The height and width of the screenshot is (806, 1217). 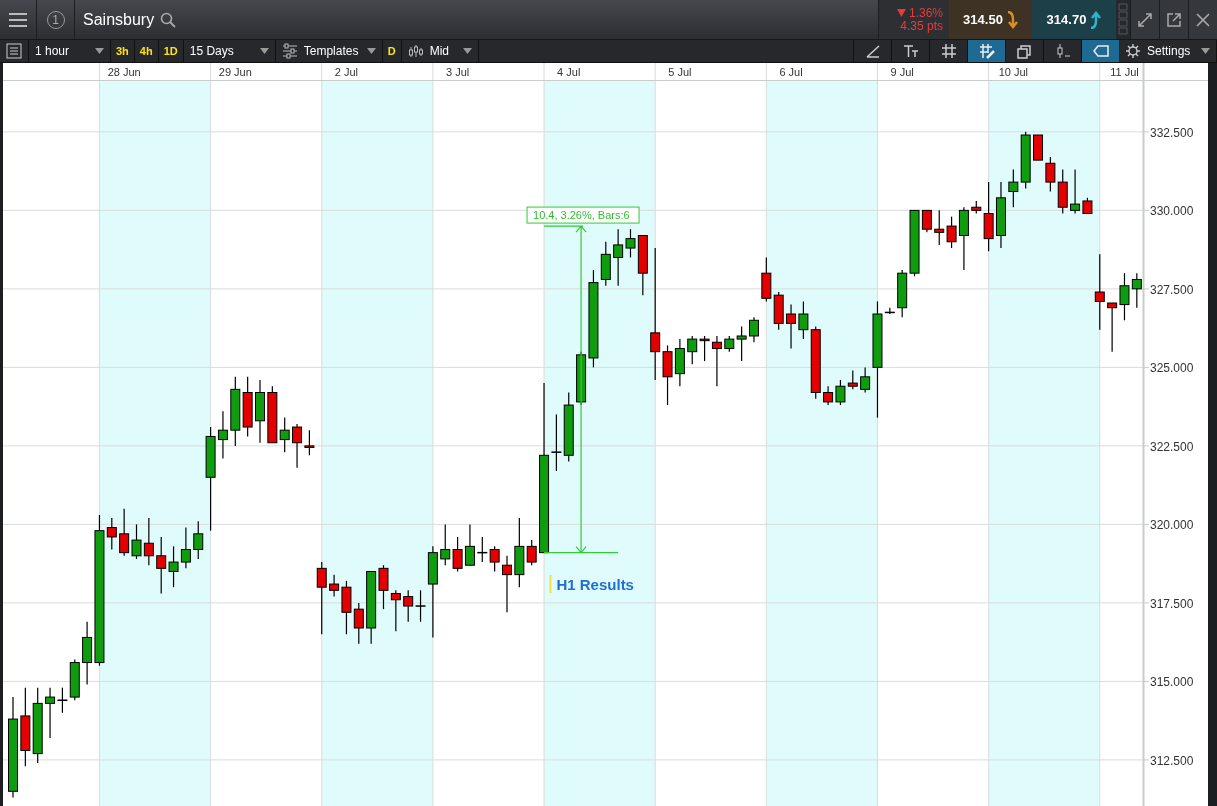 What do you see at coordinates (1172, 132) in the screenshot?
I see `price-axis-label: 332.500` at bounding box center [1172, 132].